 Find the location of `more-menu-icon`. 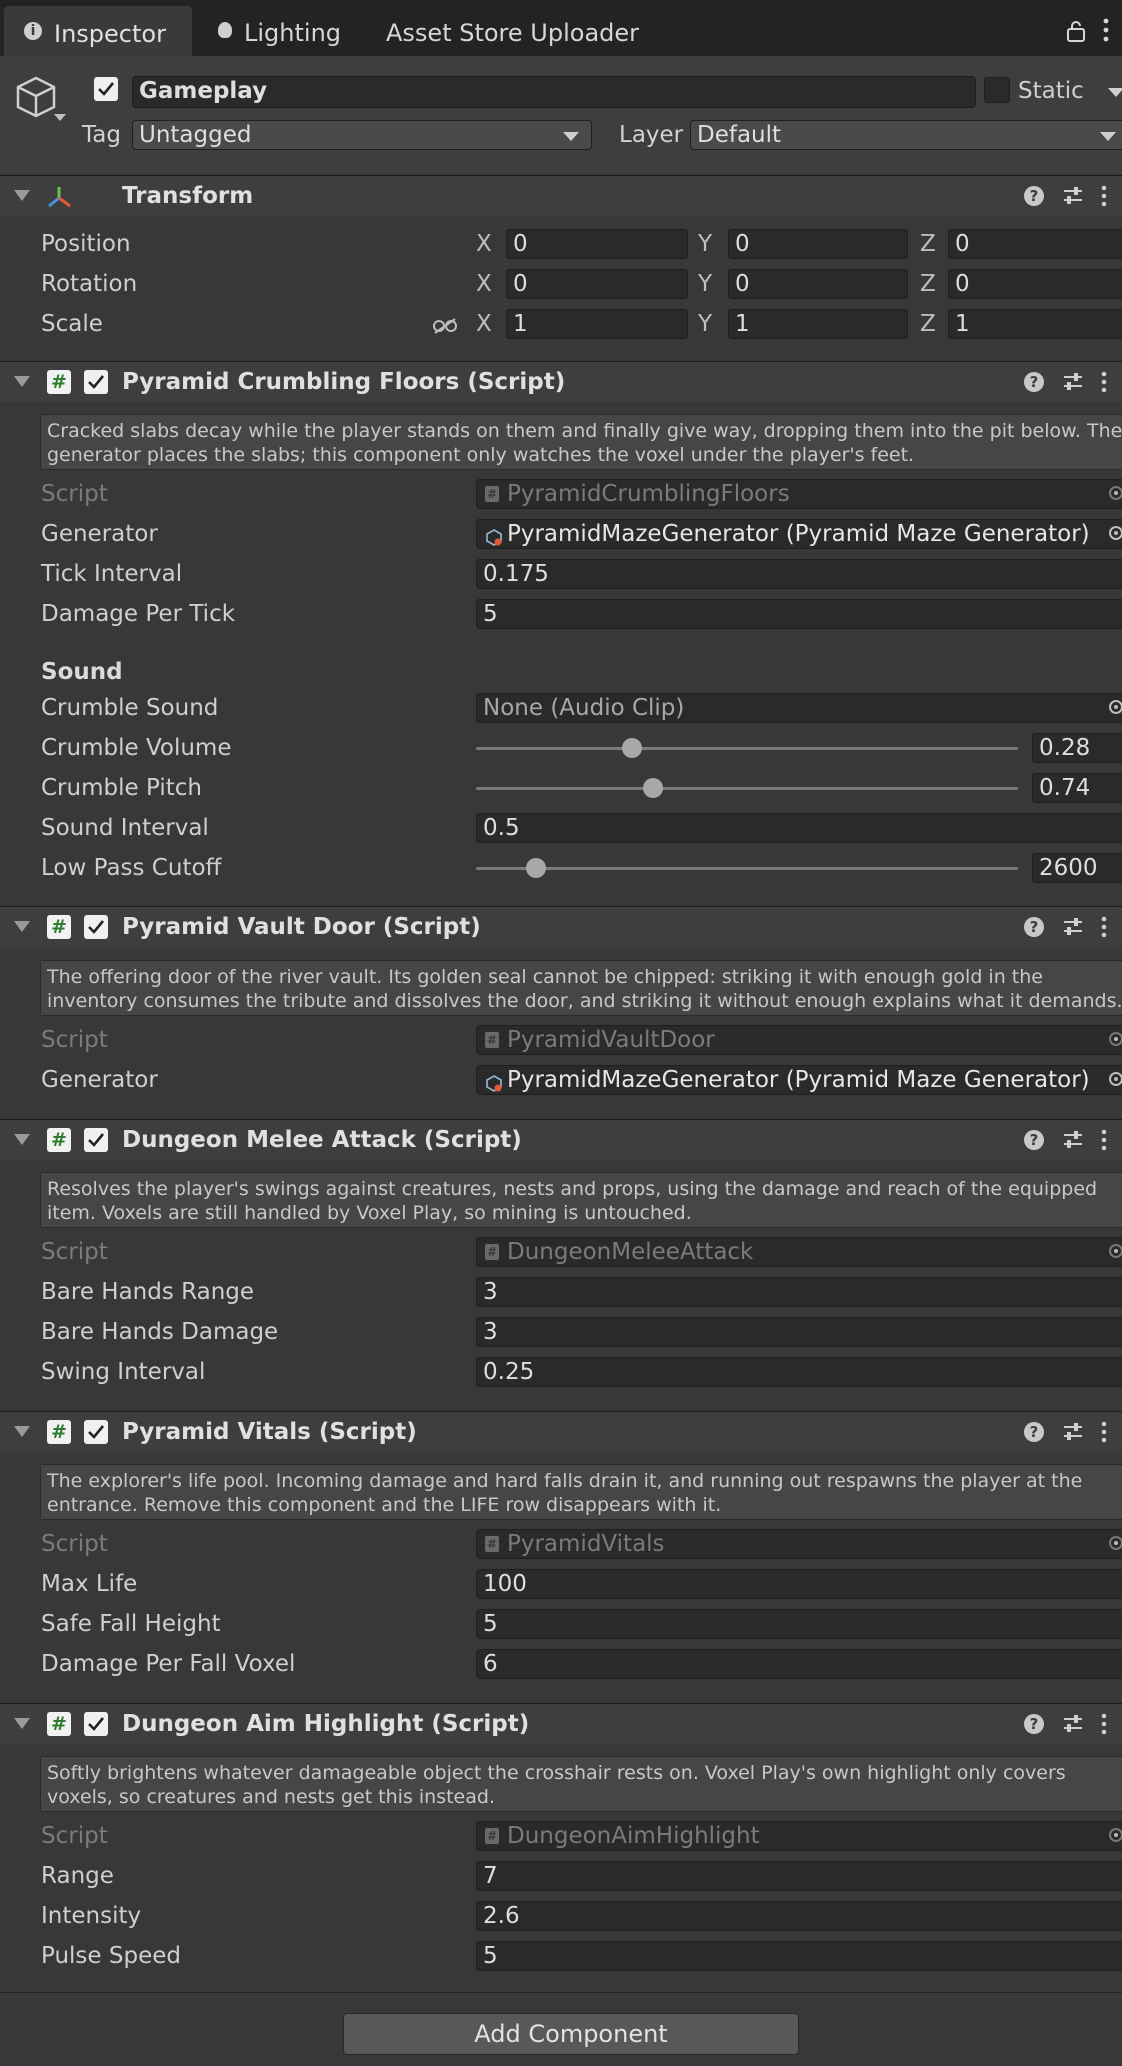

more-menu-icon is located at coordinates (1106, 33).